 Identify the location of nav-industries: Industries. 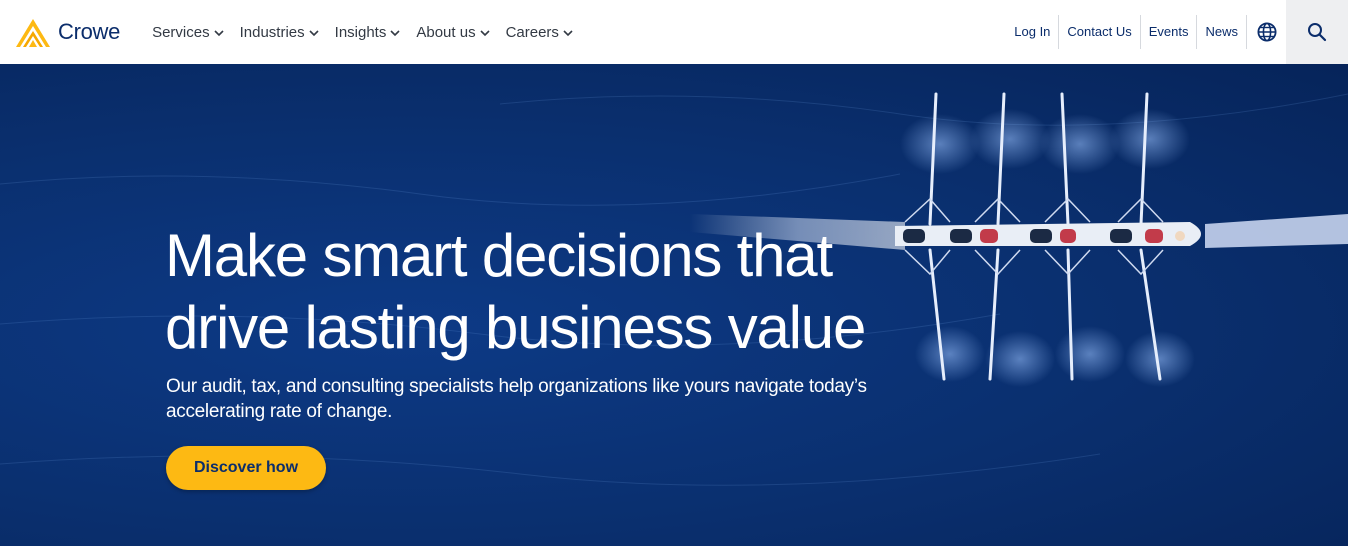
(279, 32).